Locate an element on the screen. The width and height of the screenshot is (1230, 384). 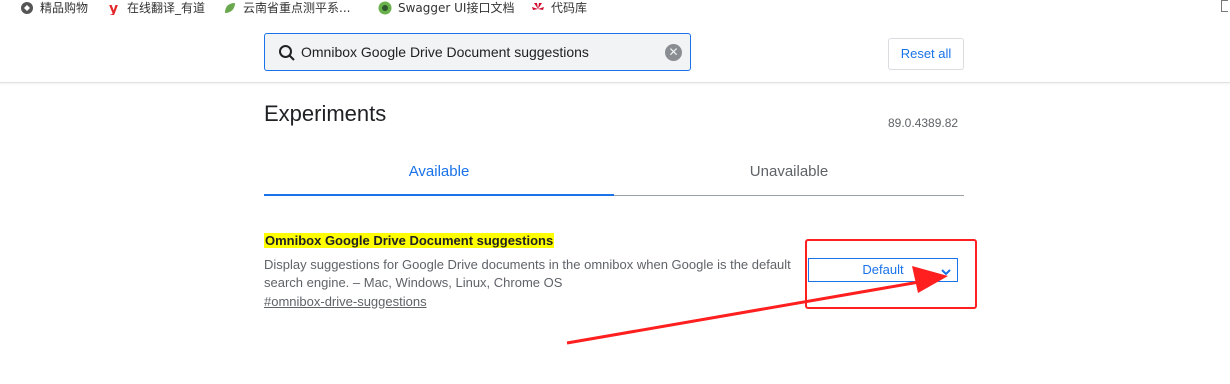
reading-list-icon is located at coordinates (1224, 6).